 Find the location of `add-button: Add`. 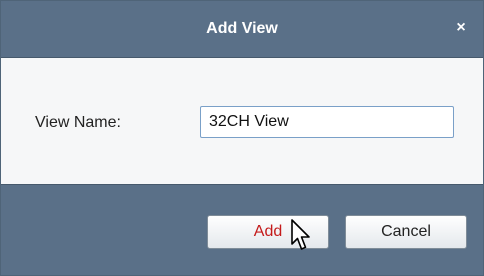

add-button: Add is located at coordinates (268, 232).